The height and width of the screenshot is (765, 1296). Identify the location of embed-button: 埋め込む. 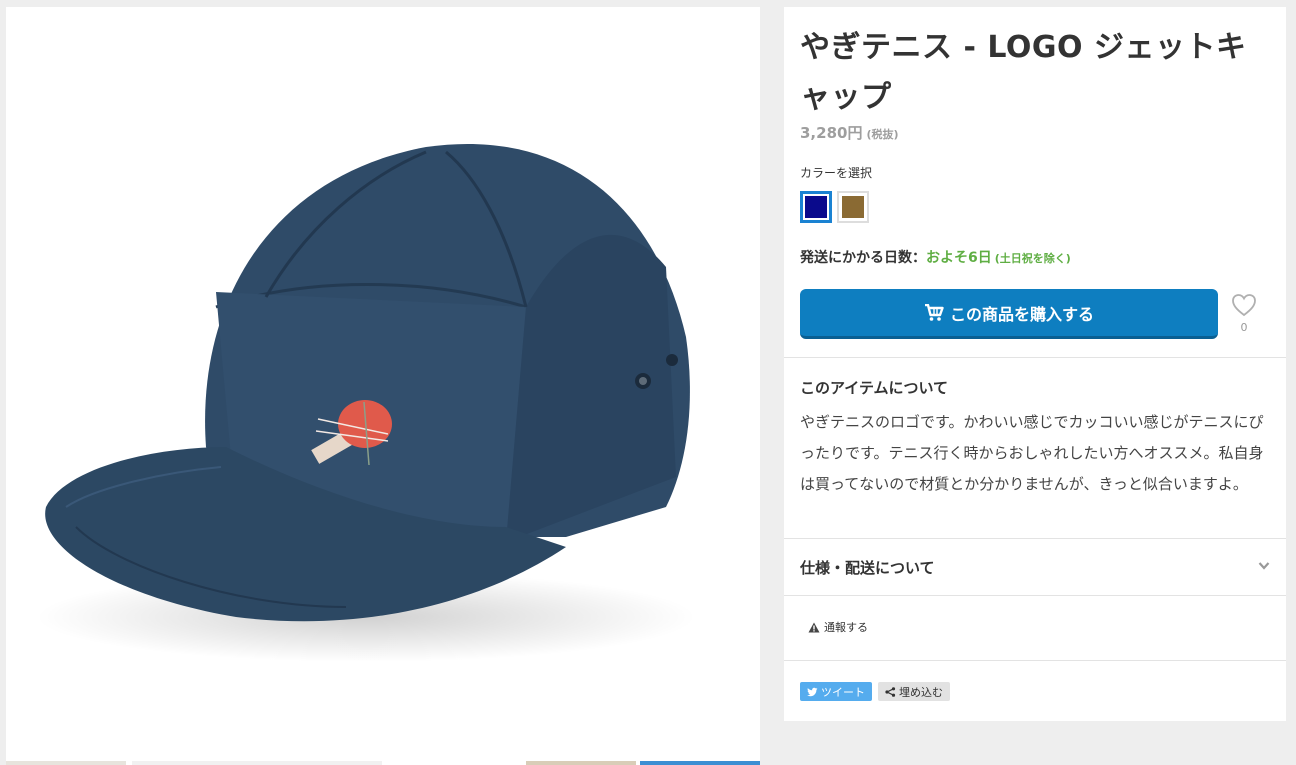
(914, 691).